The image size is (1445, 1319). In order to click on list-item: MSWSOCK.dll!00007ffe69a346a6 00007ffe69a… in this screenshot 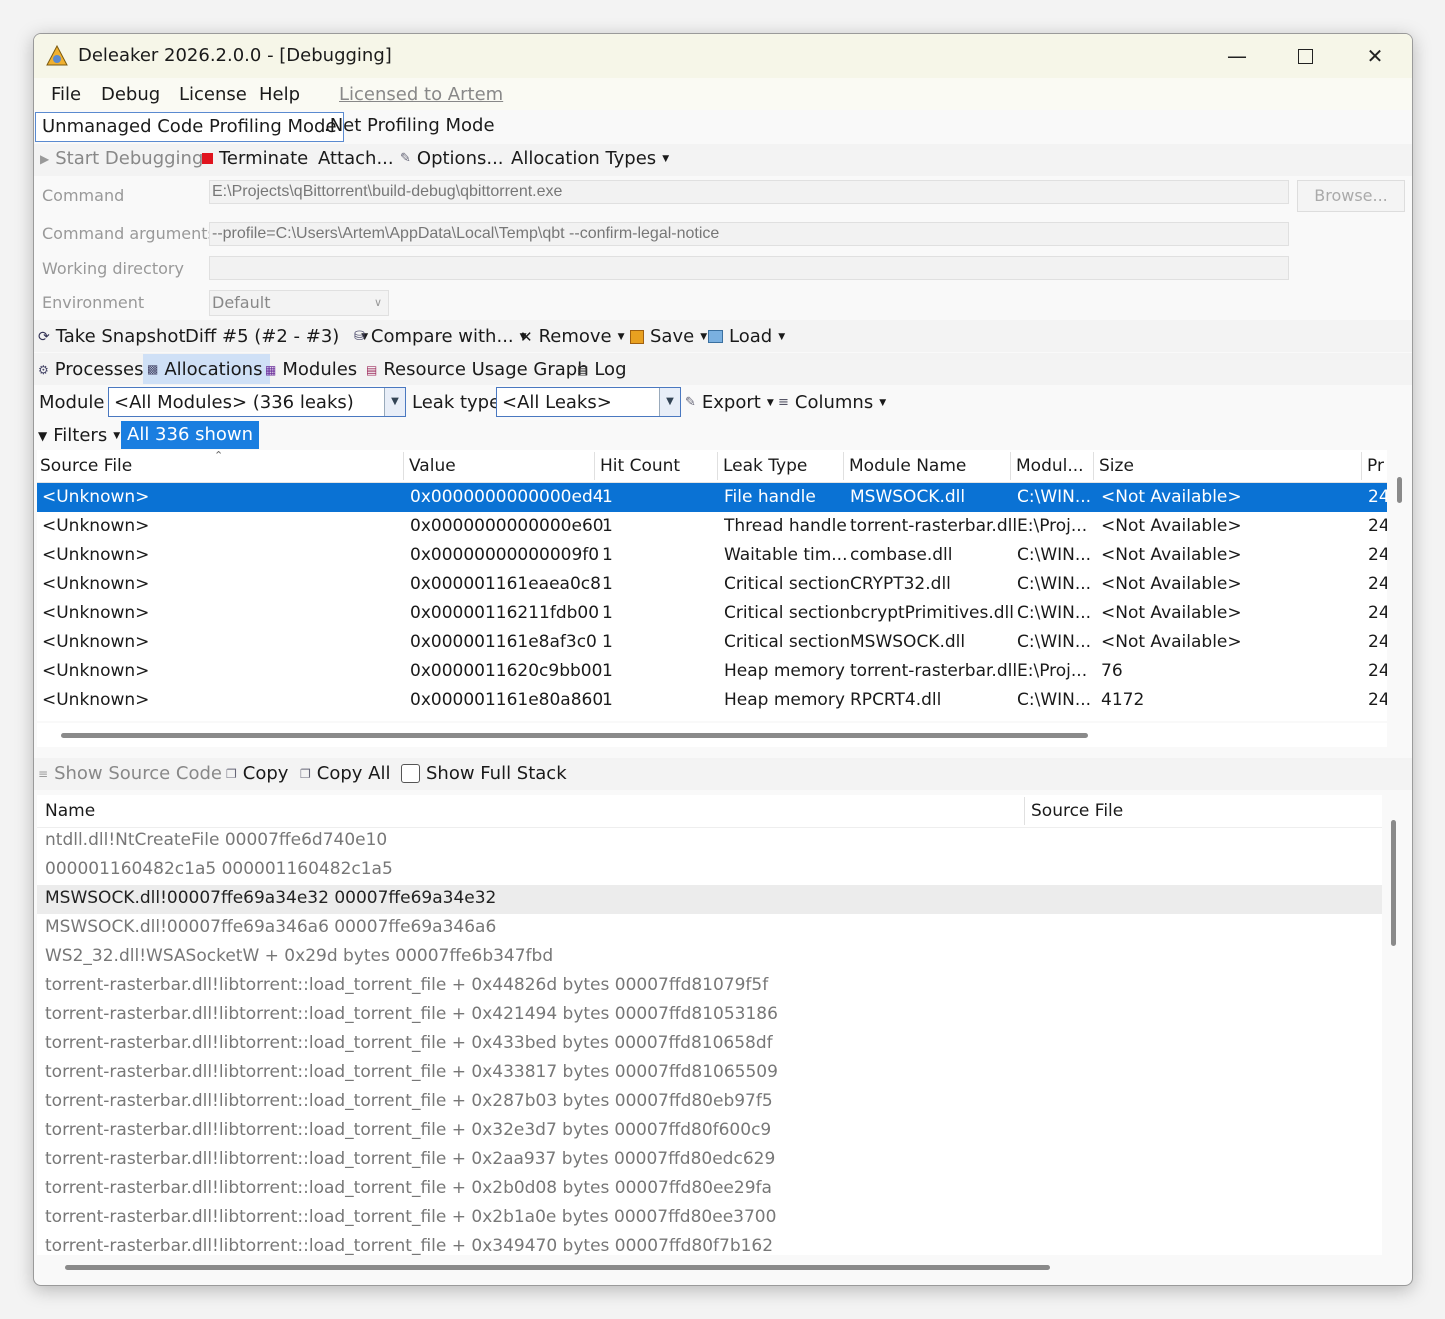, I will do `click(709, 928)`.